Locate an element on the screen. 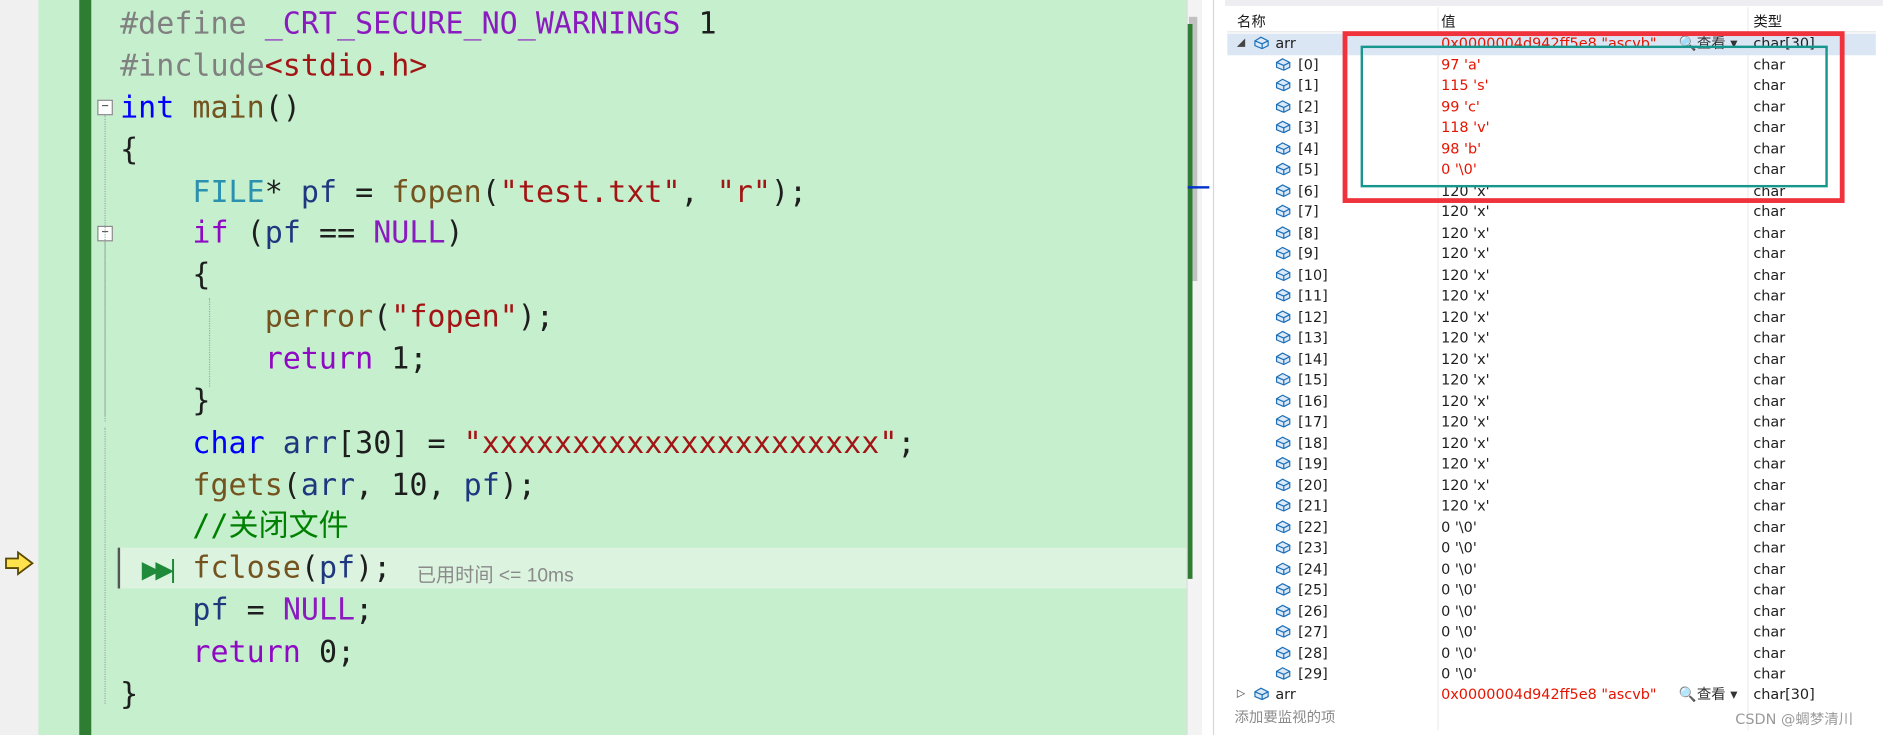 This screenshot has height=735, width=1883. code-line-6: if (pf == NULL) is located at coordinates (291, 232).